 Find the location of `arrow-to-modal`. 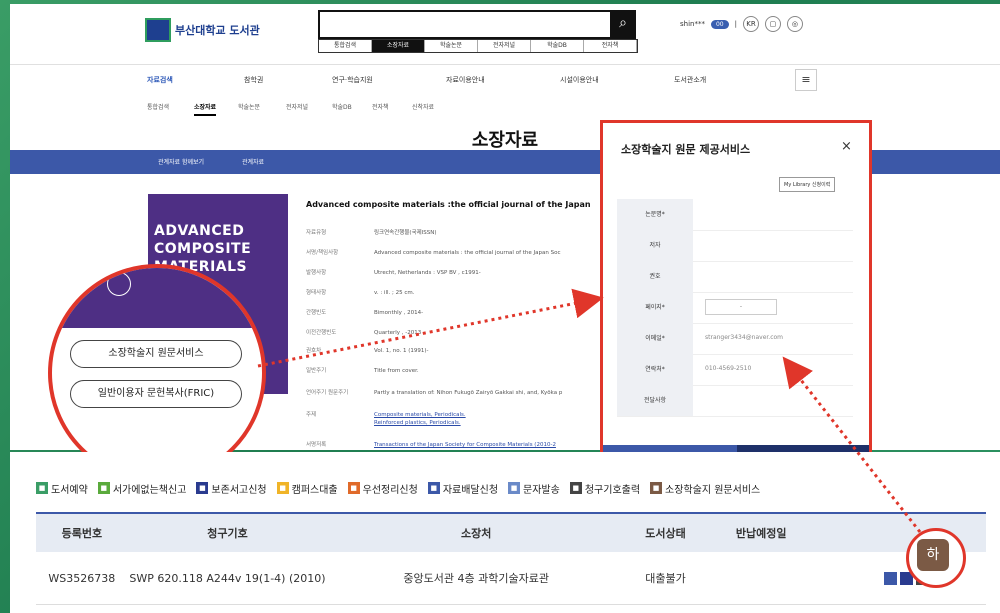

arrow-to-modal is located at coordinates (430, 328).